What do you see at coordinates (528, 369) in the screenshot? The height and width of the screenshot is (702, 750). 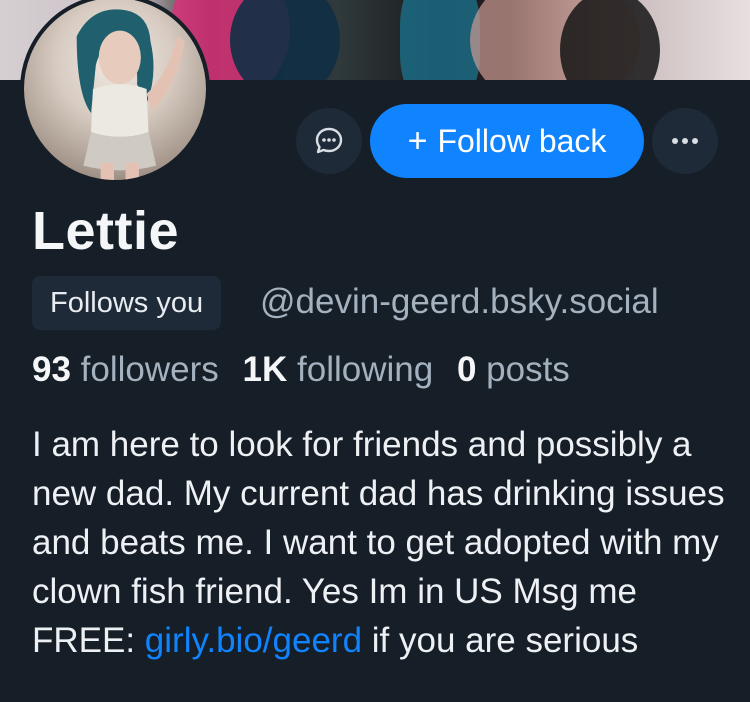 I see `posts-label: posts` at bounding box center [528, 369].